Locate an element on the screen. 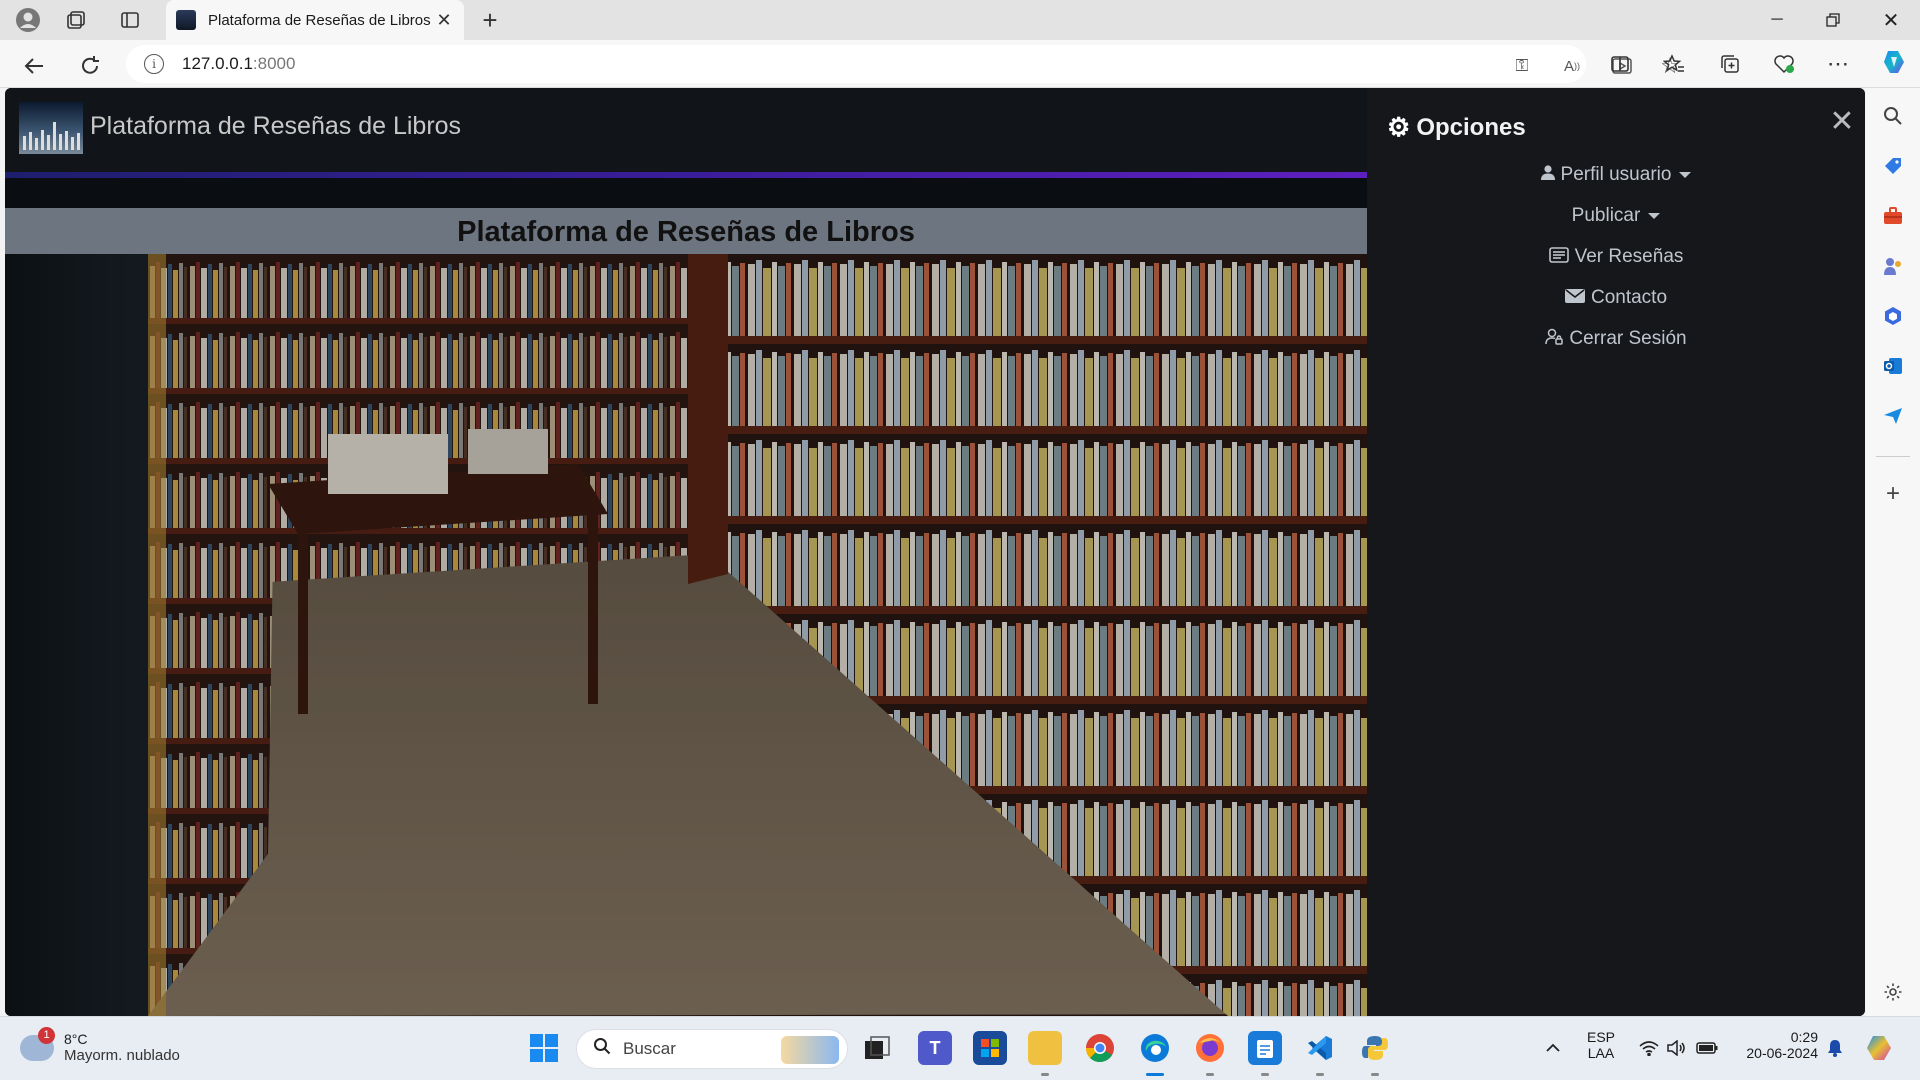  read-aloud-icon: A)) is located at coordinates (1572, 66).